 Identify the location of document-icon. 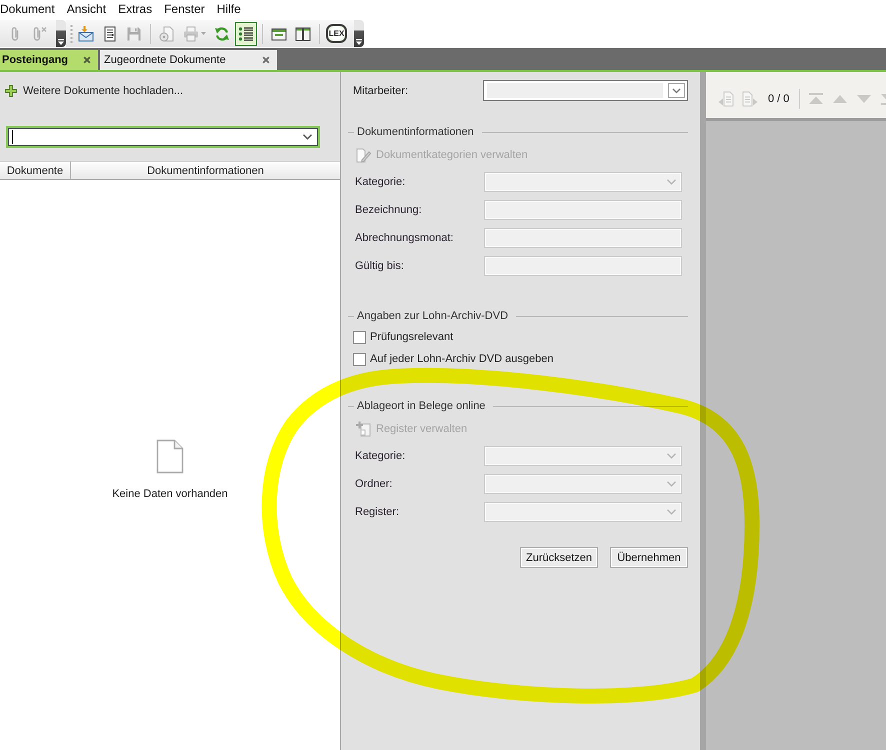
(110, 34).